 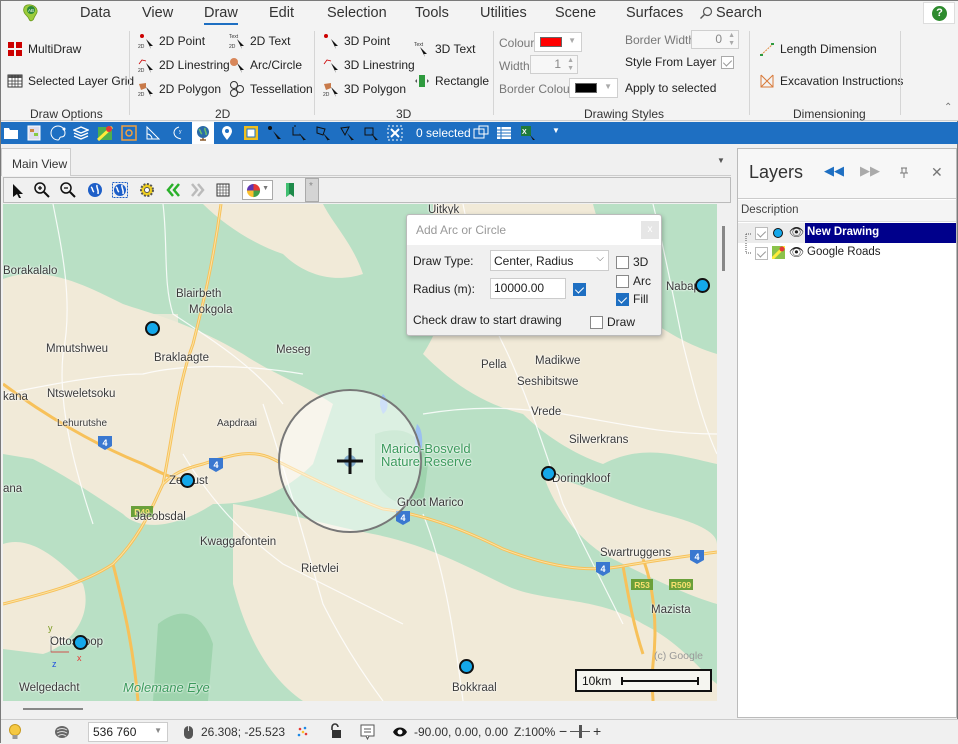 What do you see at coordinates (177, 133) in the screenshot?
I see `curve-measure-icon: y` at bounding box center [177, 133].